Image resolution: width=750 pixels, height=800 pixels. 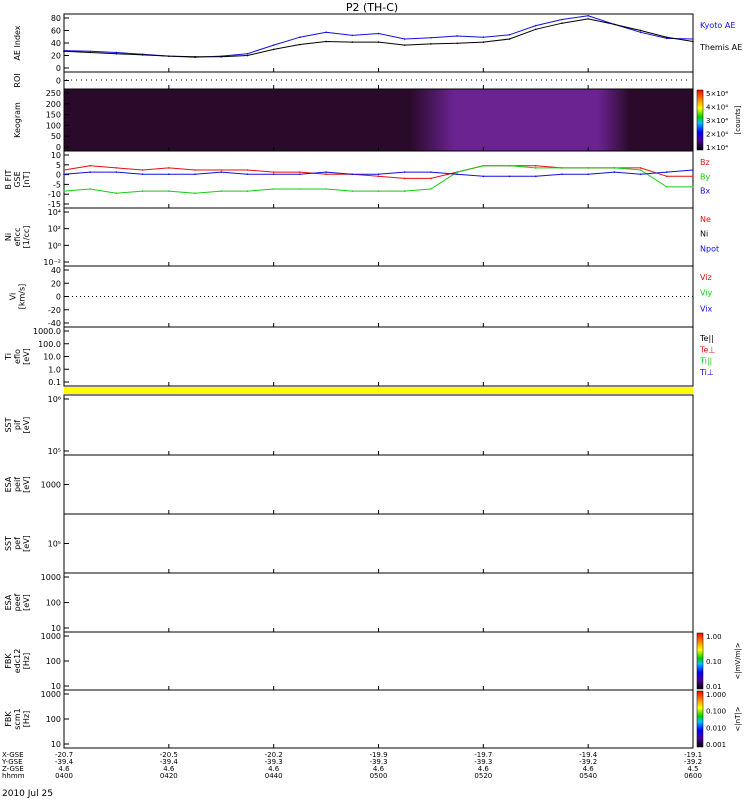 What do you see at coordinates (378, 38) in the screenshot?
I see `ae-series-themis-ae` at bounding box center [378, 38].